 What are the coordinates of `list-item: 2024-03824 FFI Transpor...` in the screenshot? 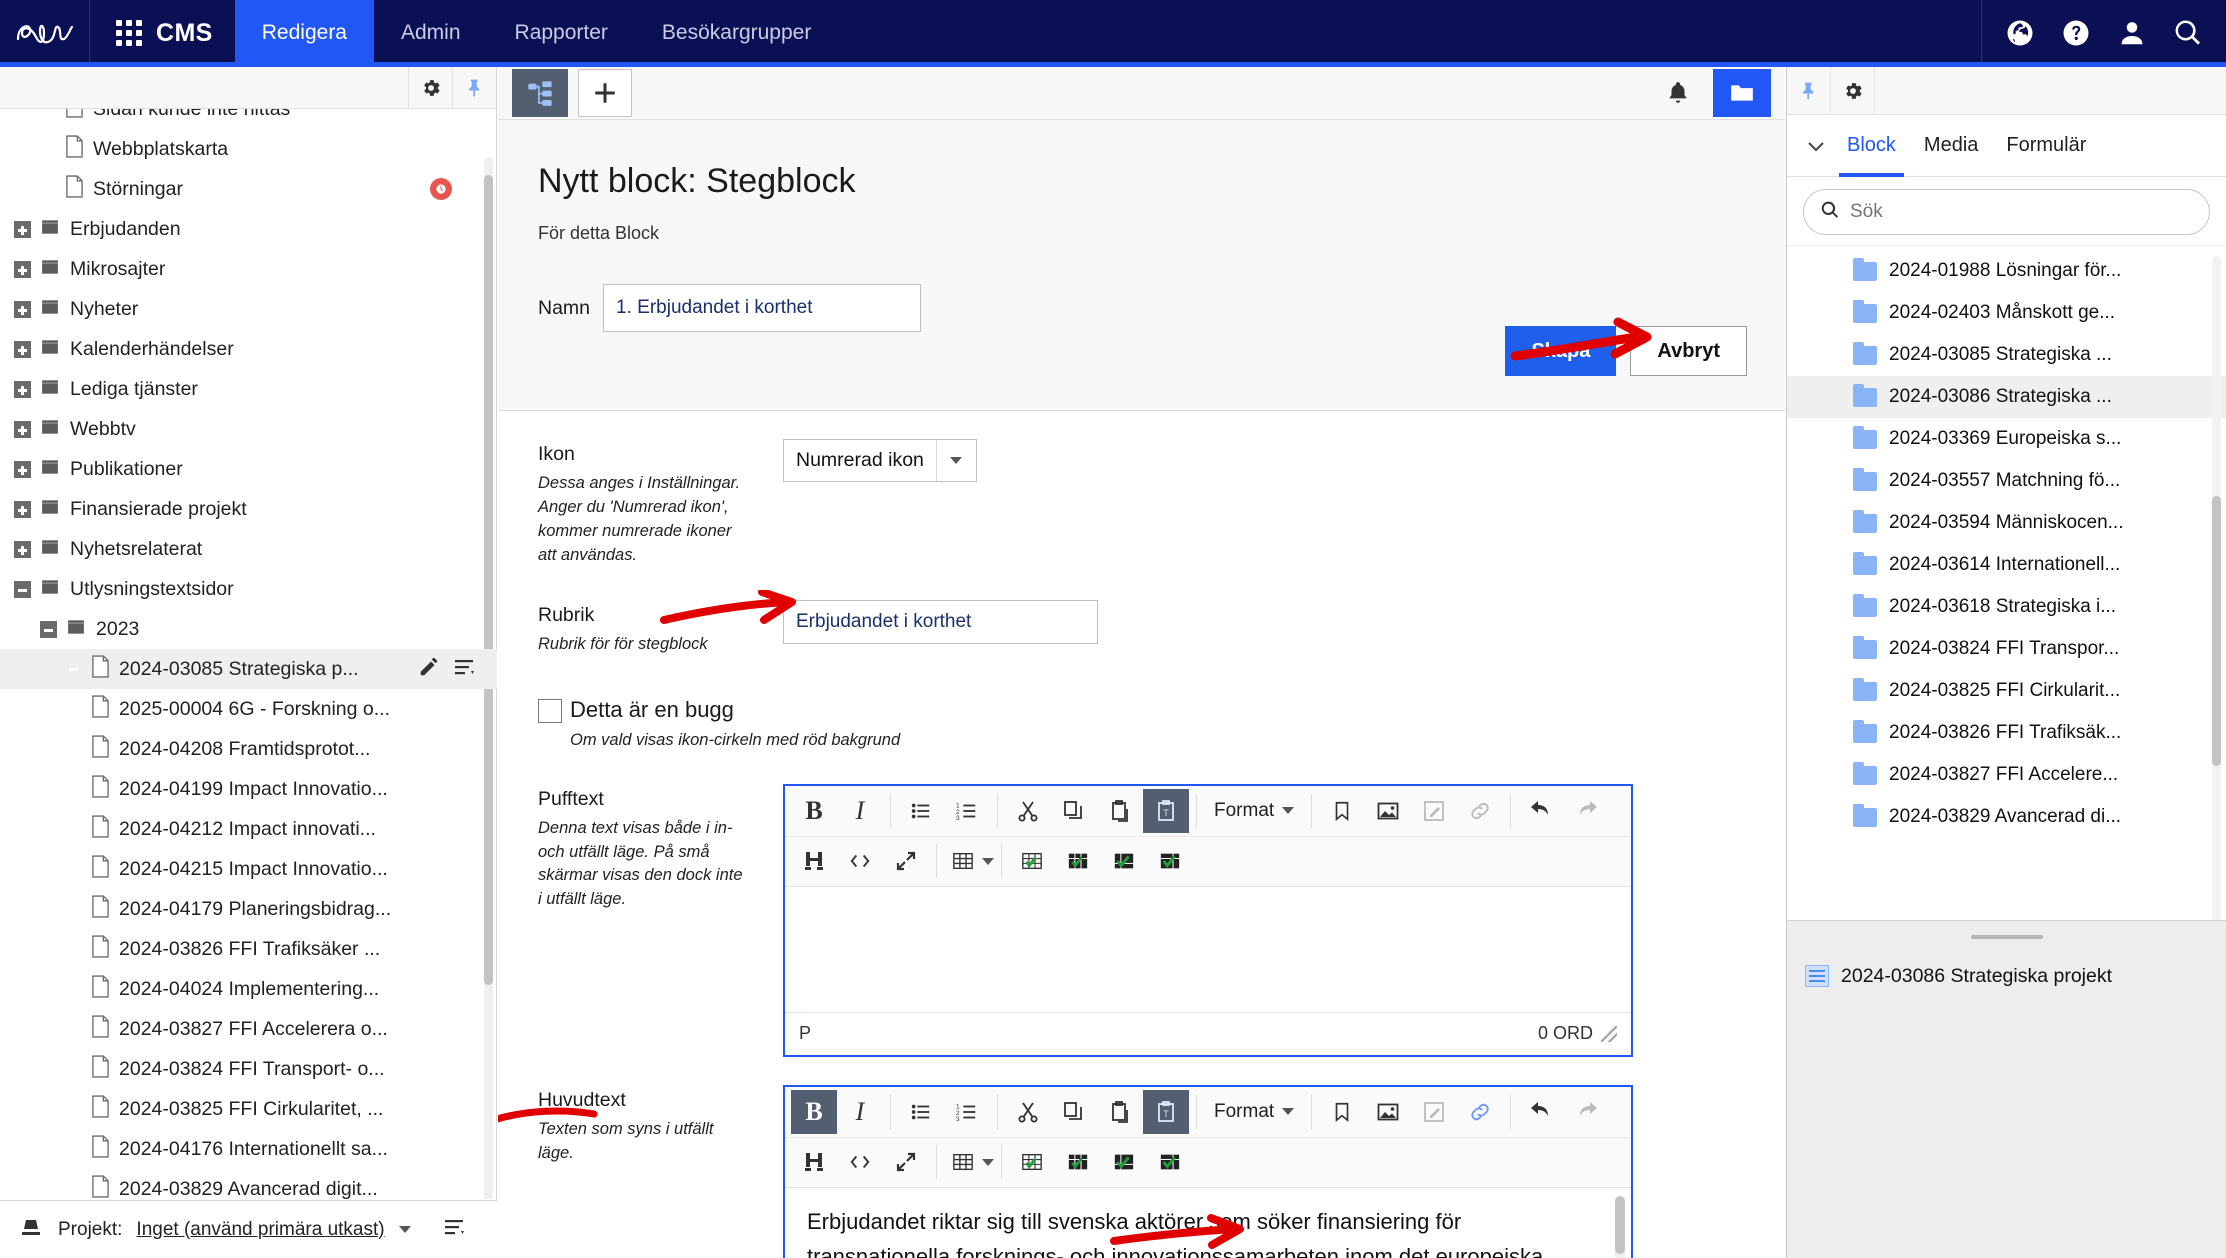 It's located at (2006, 649).